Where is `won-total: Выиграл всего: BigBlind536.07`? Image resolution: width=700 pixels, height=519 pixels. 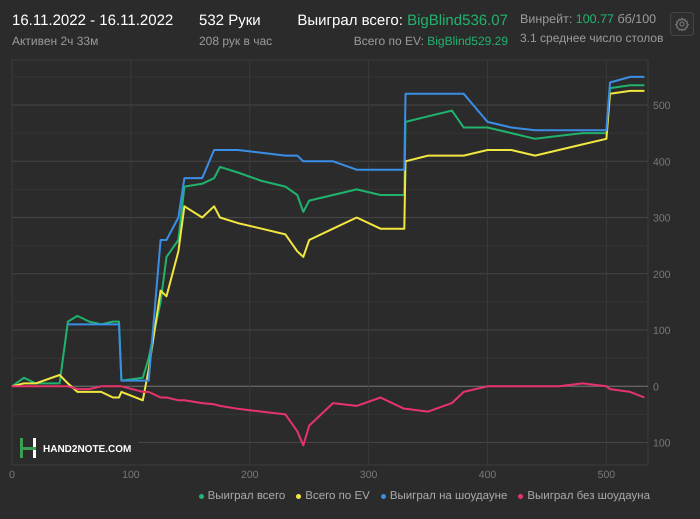 won-total: Выиграл всего: BigBlind536.07 is located at coordinates (402, 20).